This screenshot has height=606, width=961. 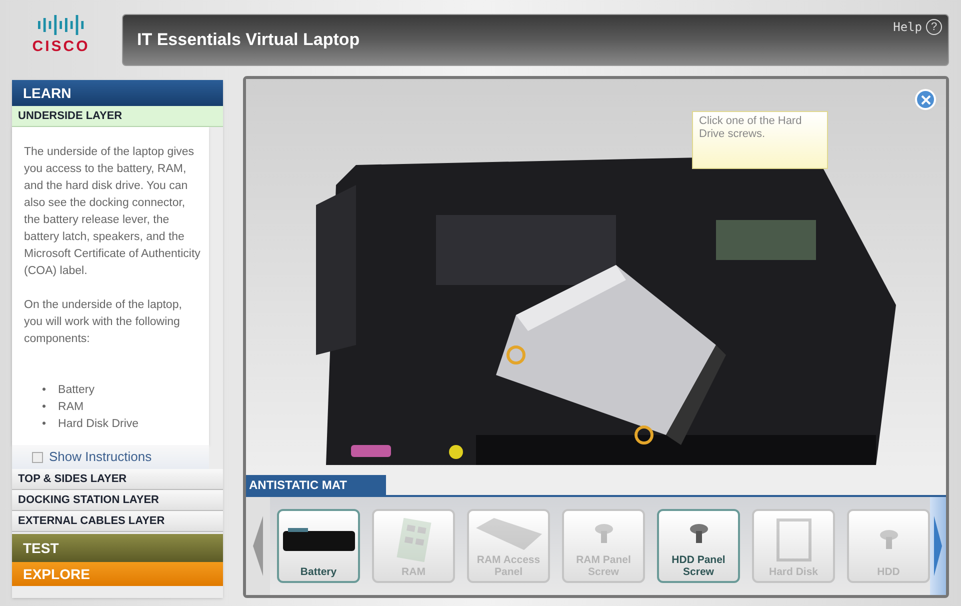 What do you see at coordinates (117, 479) in the screenshot?
I see `layer-tab: TOP & SIDES LAYER` at bounding box center [117, 479].